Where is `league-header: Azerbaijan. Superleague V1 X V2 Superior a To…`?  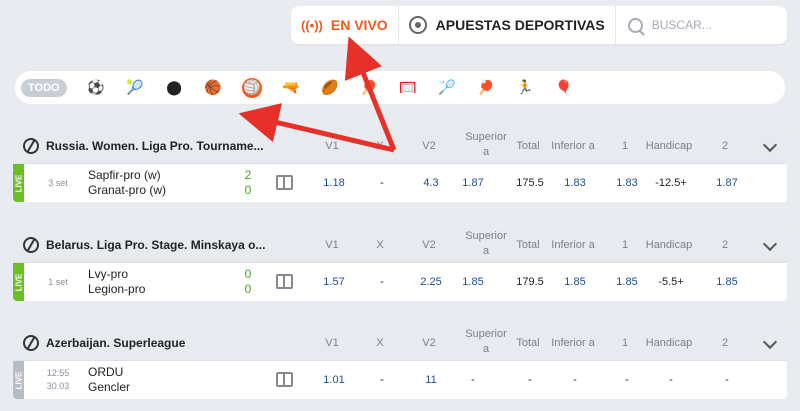
league-header: Azerbaijan. Superleague V1 X V2 Superior a To… is located at coordinates (400, 343).